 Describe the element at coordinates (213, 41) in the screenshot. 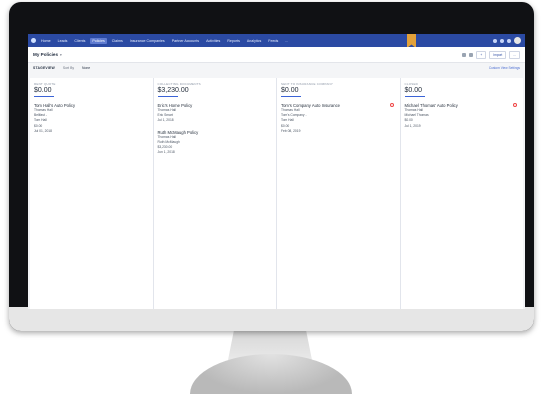

I see `nav-activities: Activities` at that location.